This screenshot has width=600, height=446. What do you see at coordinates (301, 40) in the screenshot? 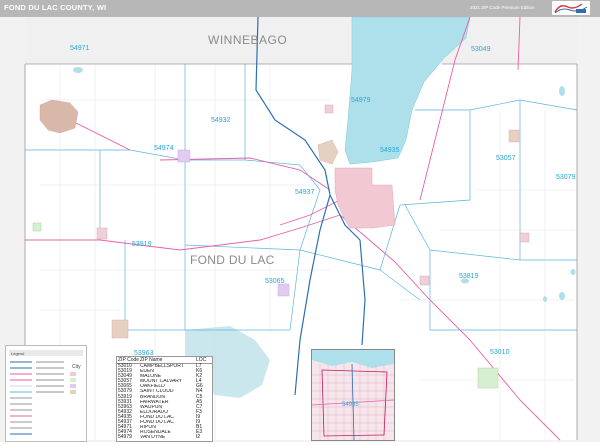
I see `winnebago-area` at bounding box center [301, 40].